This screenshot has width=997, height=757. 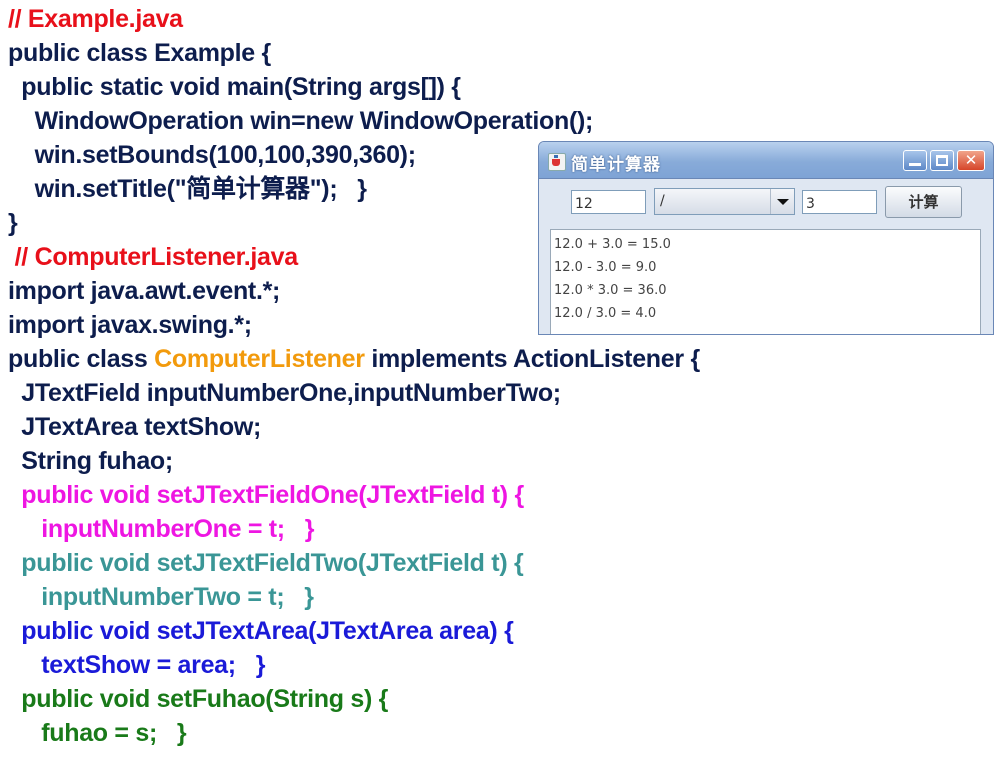 I want to click on result-line: 12.0 * 3.0 = 36.0, so click(x=610, y=290).